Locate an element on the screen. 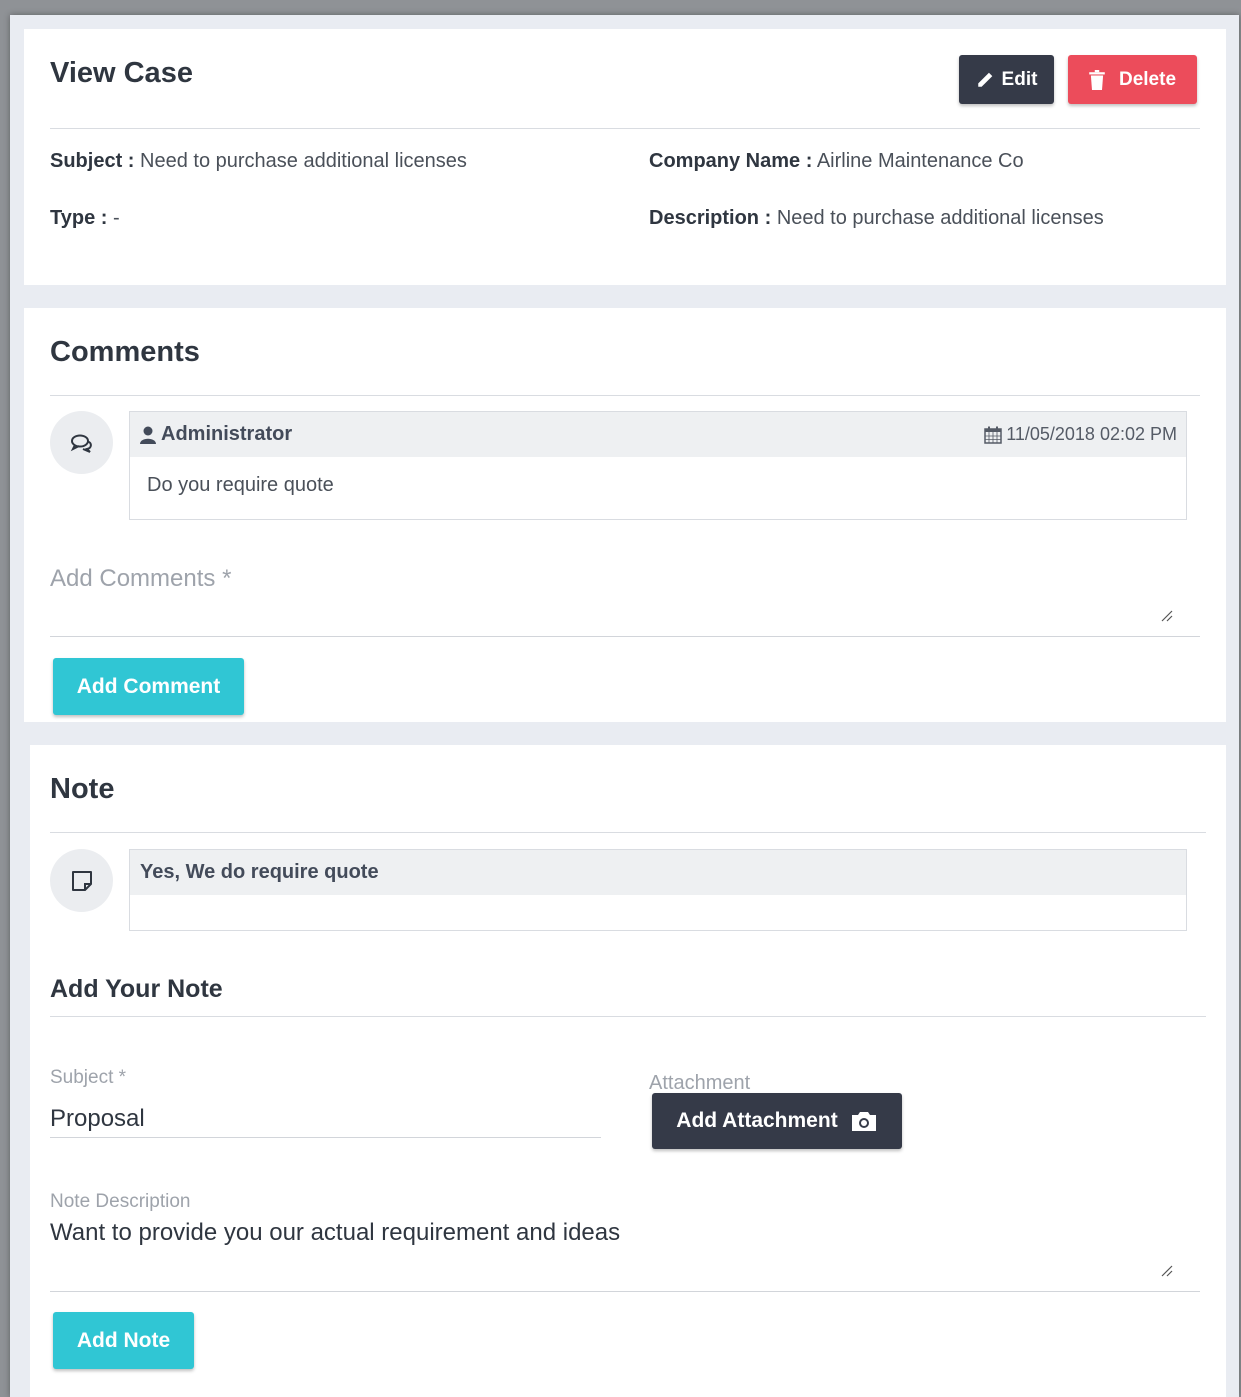  attachment-label: Attachment is located at coordinates (700, 1083).